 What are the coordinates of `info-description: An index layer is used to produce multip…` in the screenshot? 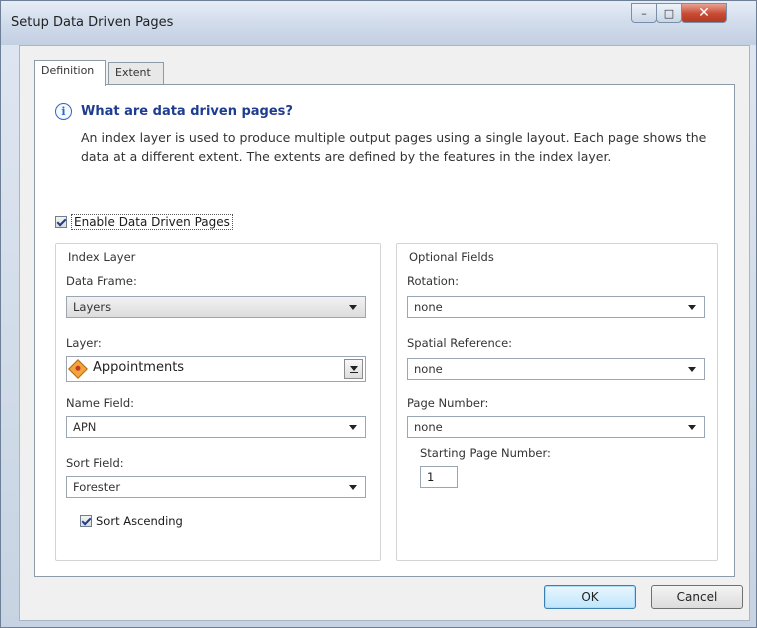 It's located at (394, 147).